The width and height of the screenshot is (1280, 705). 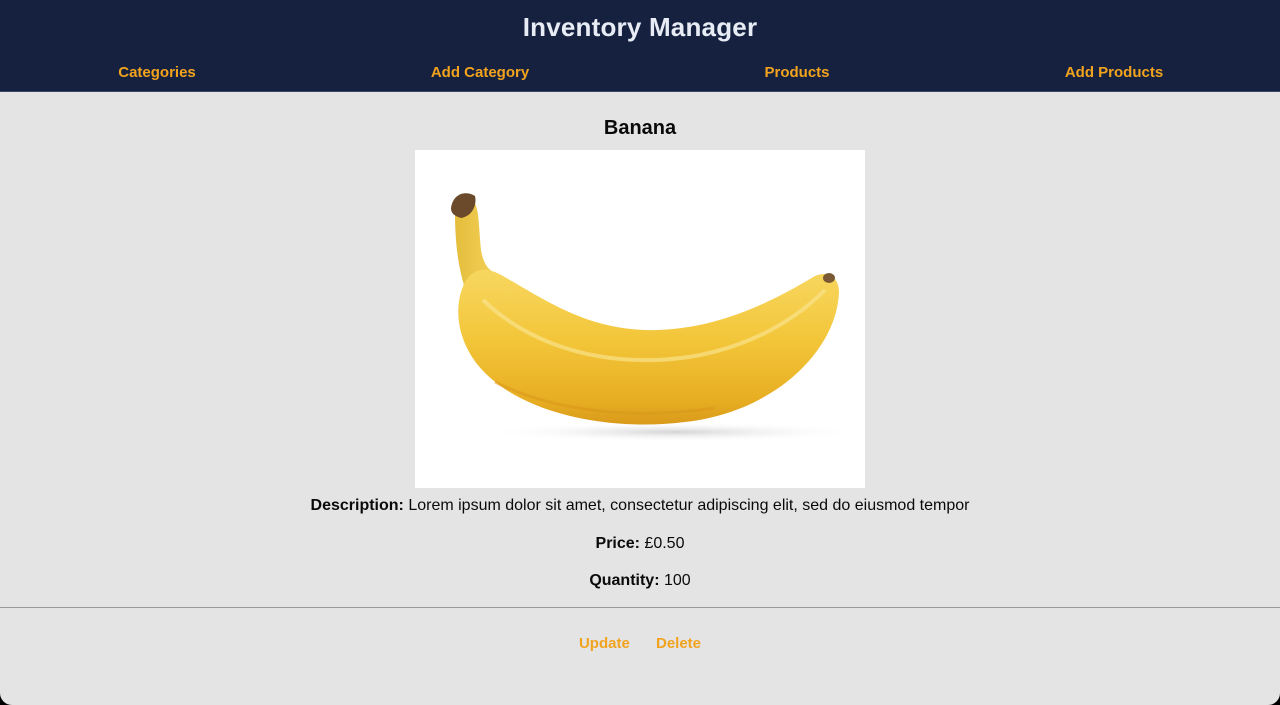 I want to click on product-actions: Update Delete, so click(x=640, y=643).